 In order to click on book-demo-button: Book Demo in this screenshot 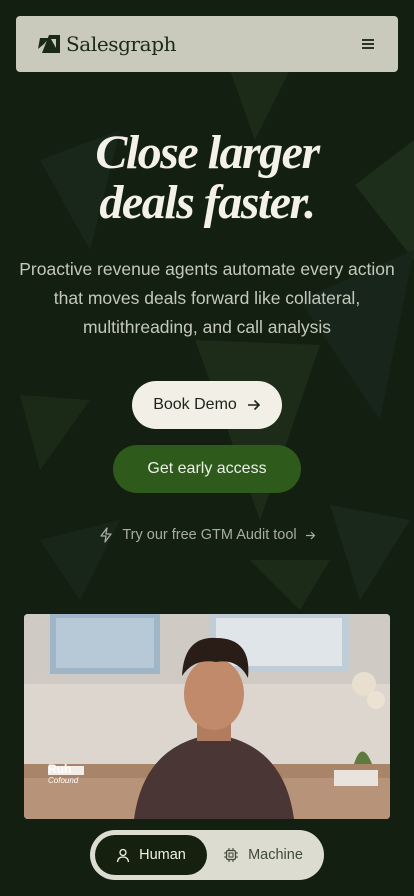, I will do `click(207, 405)`.